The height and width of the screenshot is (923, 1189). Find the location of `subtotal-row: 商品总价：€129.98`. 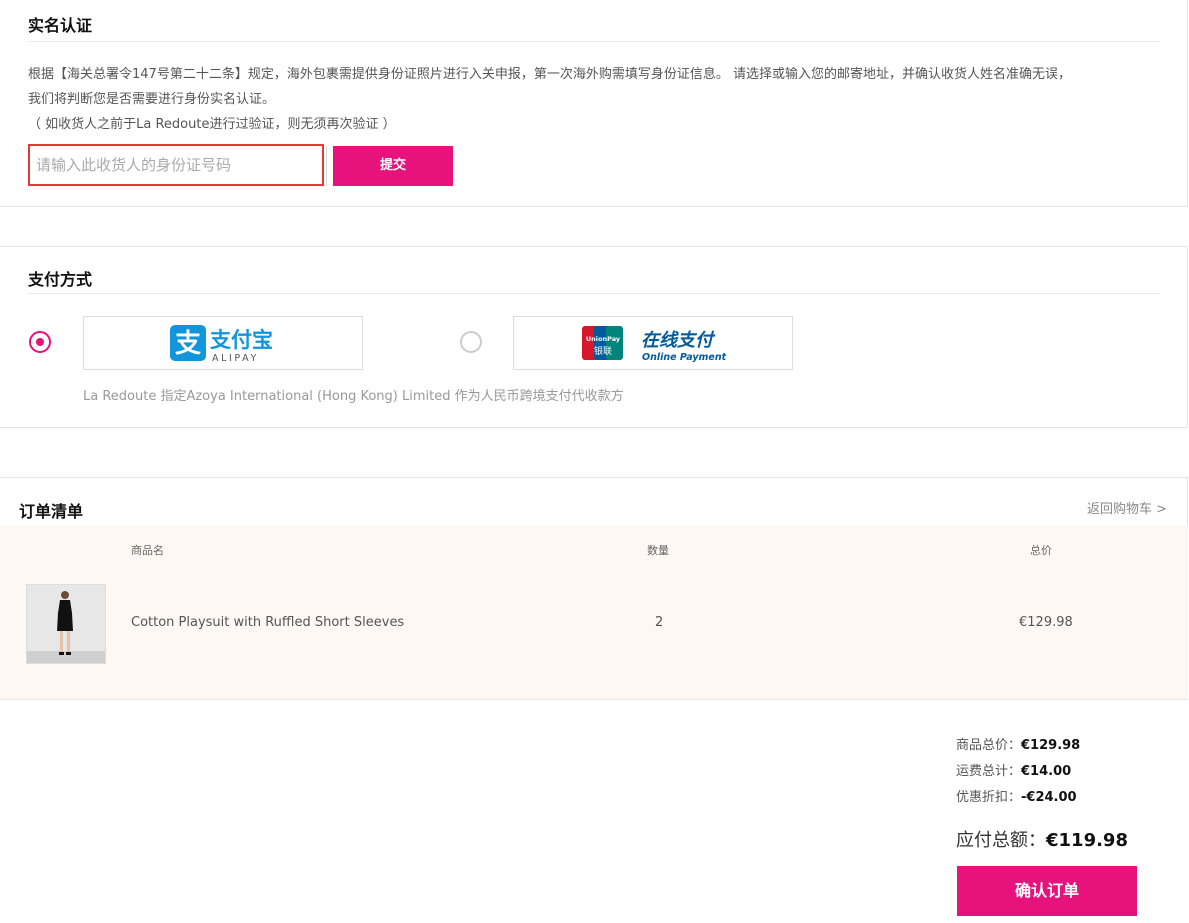

subtotal-row: 商品总价：€129.98 is located at coordinates (1018, 743).